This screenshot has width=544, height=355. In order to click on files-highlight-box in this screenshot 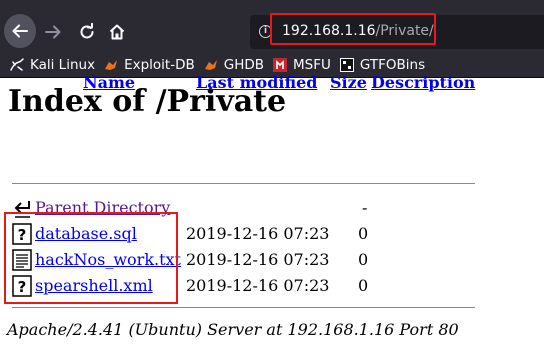, I will do `click(91, 258)`.